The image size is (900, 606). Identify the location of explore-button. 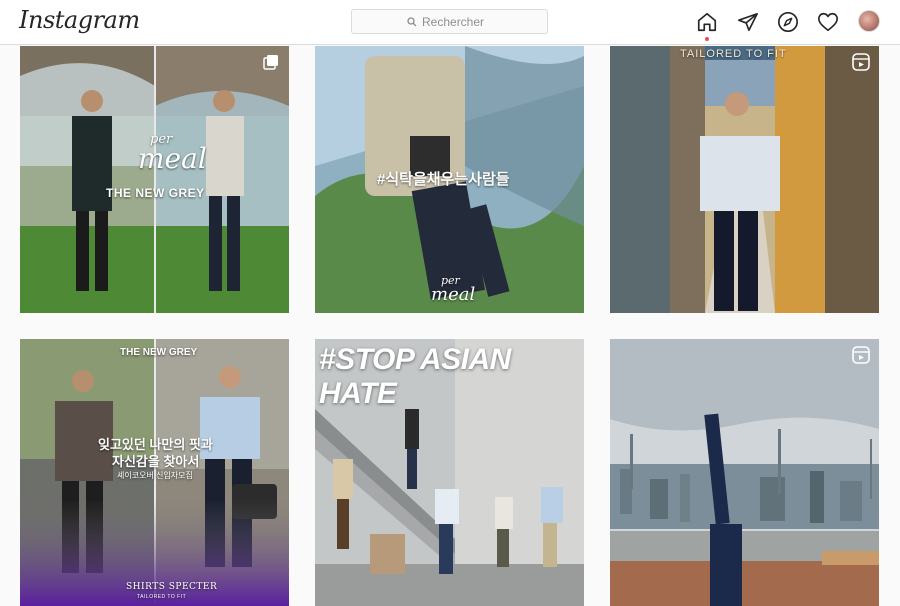
(788, 22).